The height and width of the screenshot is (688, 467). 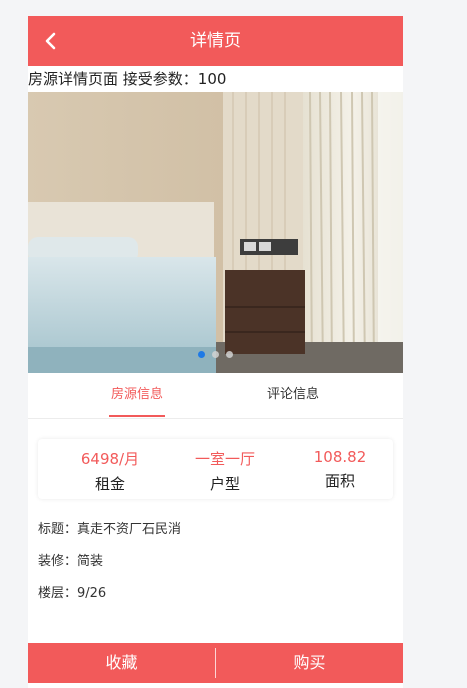 I want to click on house-stats-card: 6498/月 租金 一室一厅 户型 108.82 面积, so click(x=215, y=469).